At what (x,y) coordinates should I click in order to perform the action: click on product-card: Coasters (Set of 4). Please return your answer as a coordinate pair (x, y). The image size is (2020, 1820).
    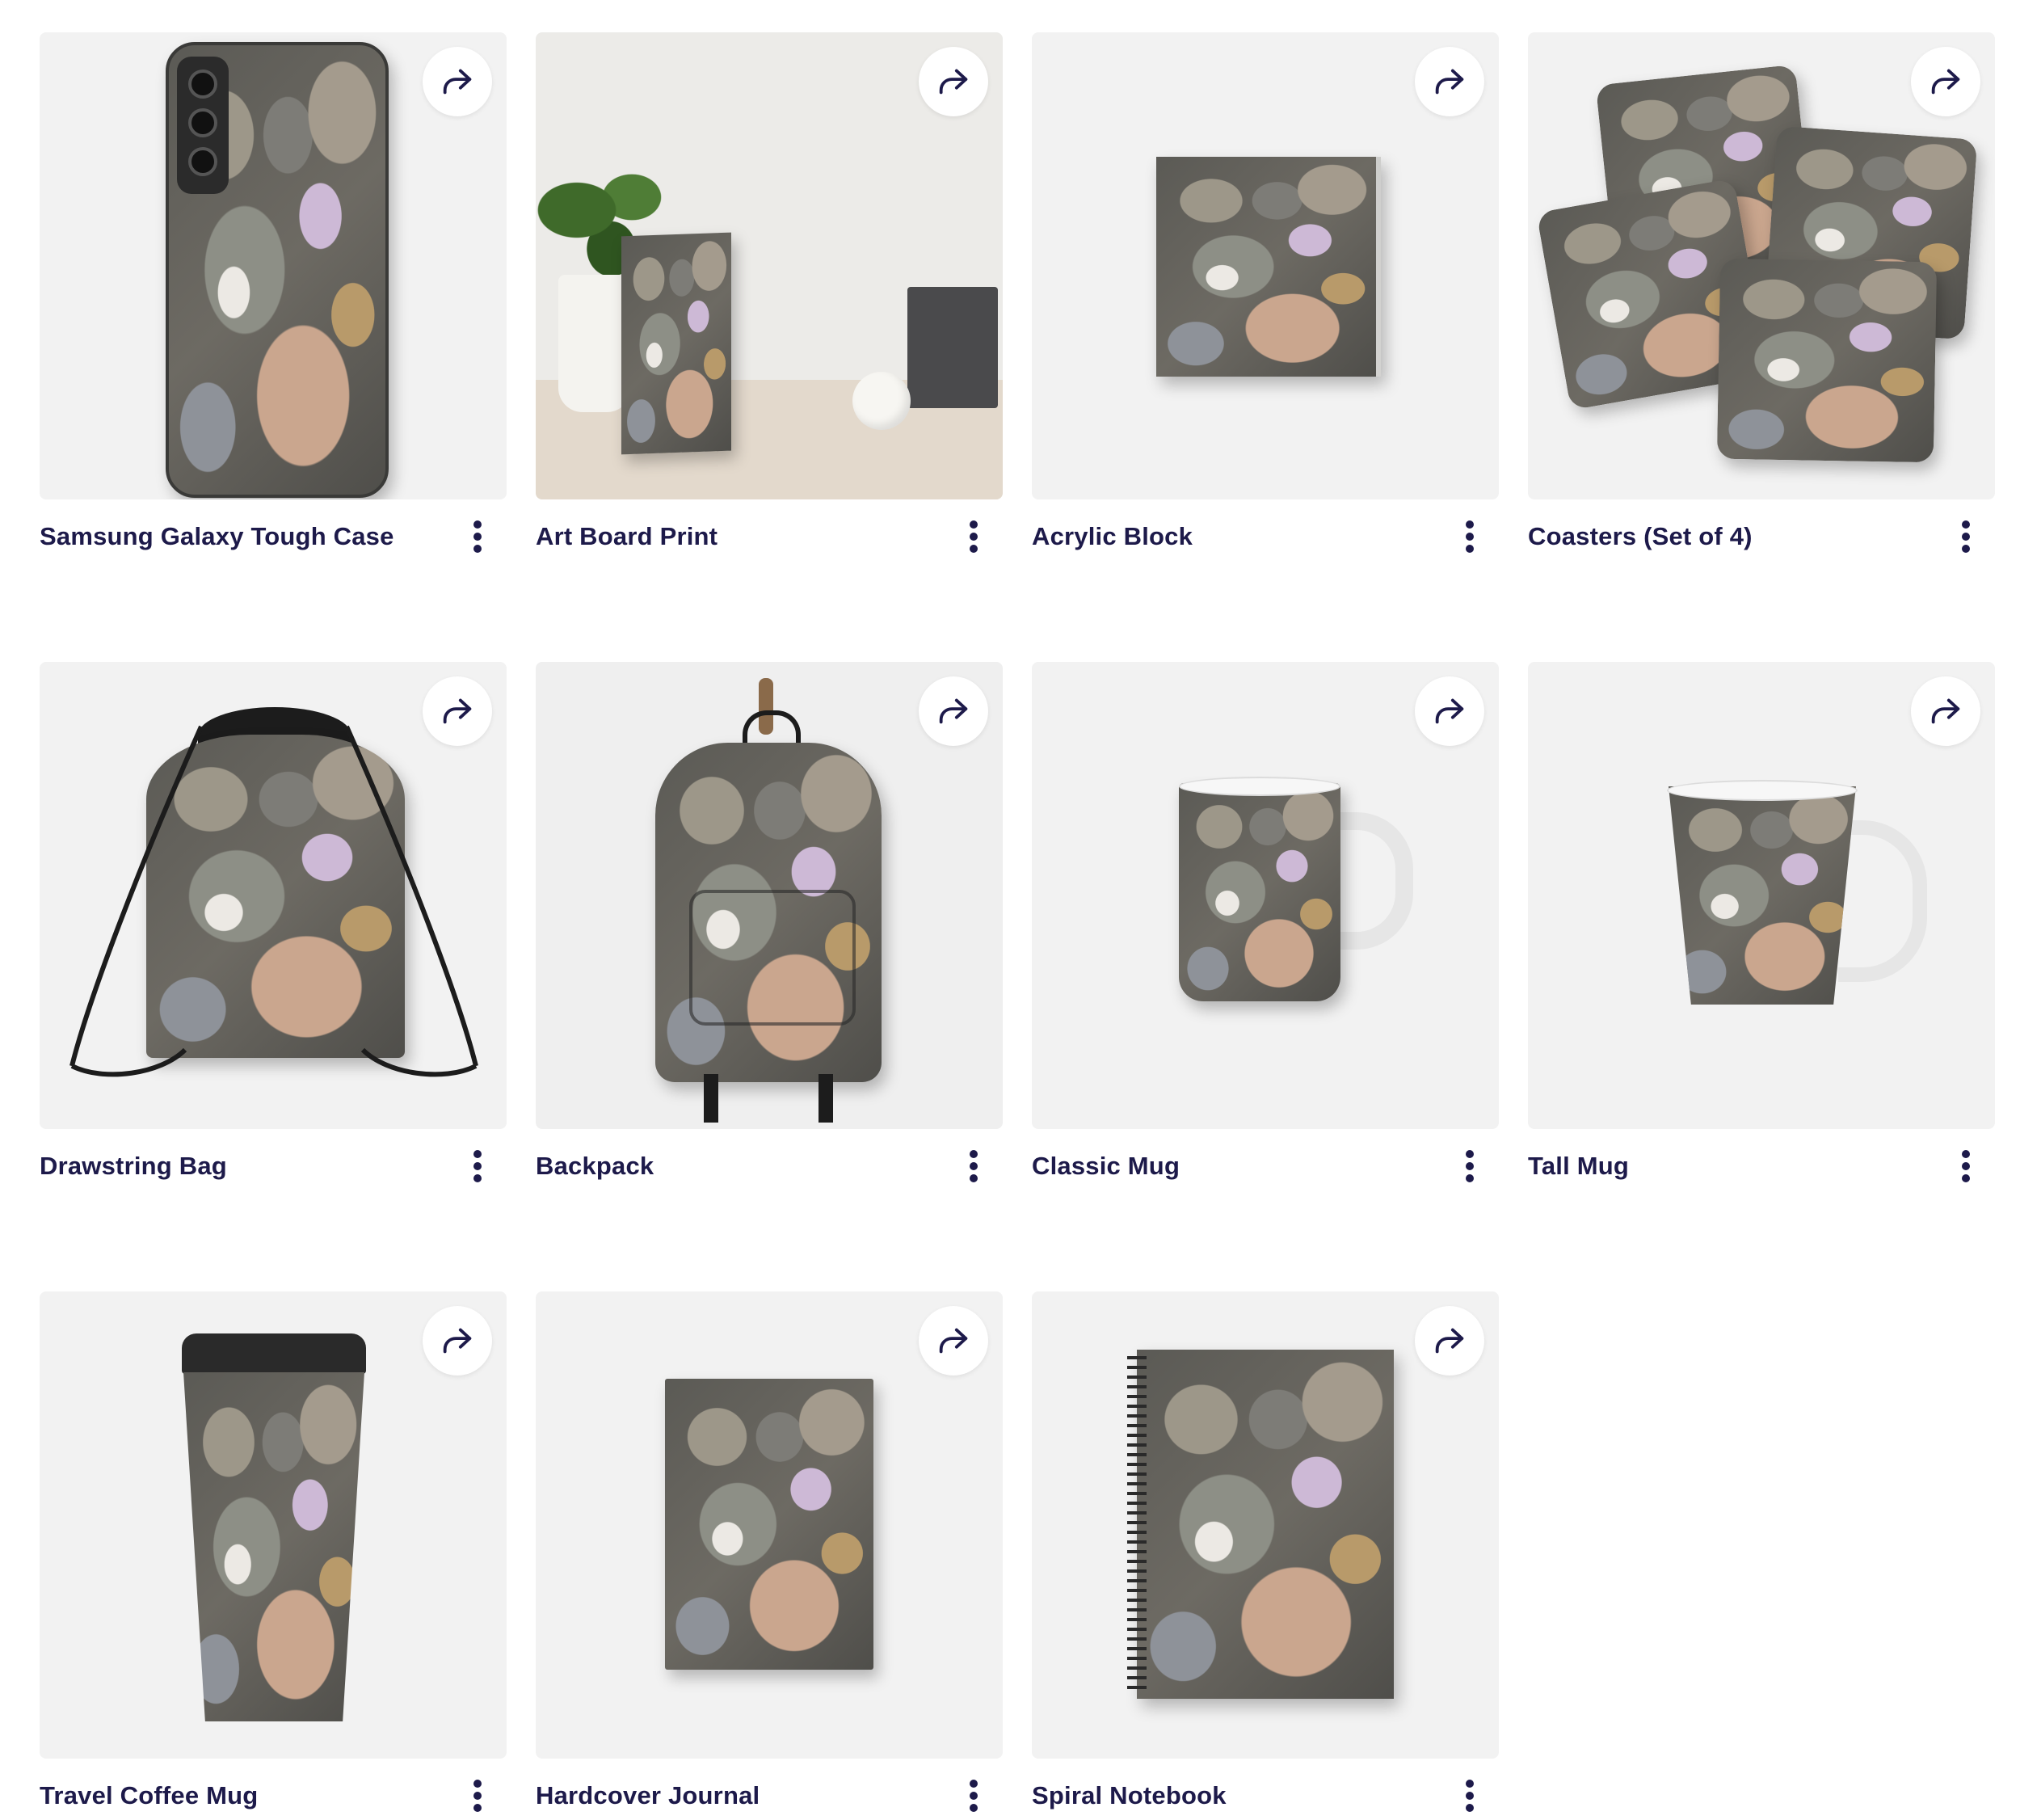
    Looking at the image, I should click on (1761, 296).